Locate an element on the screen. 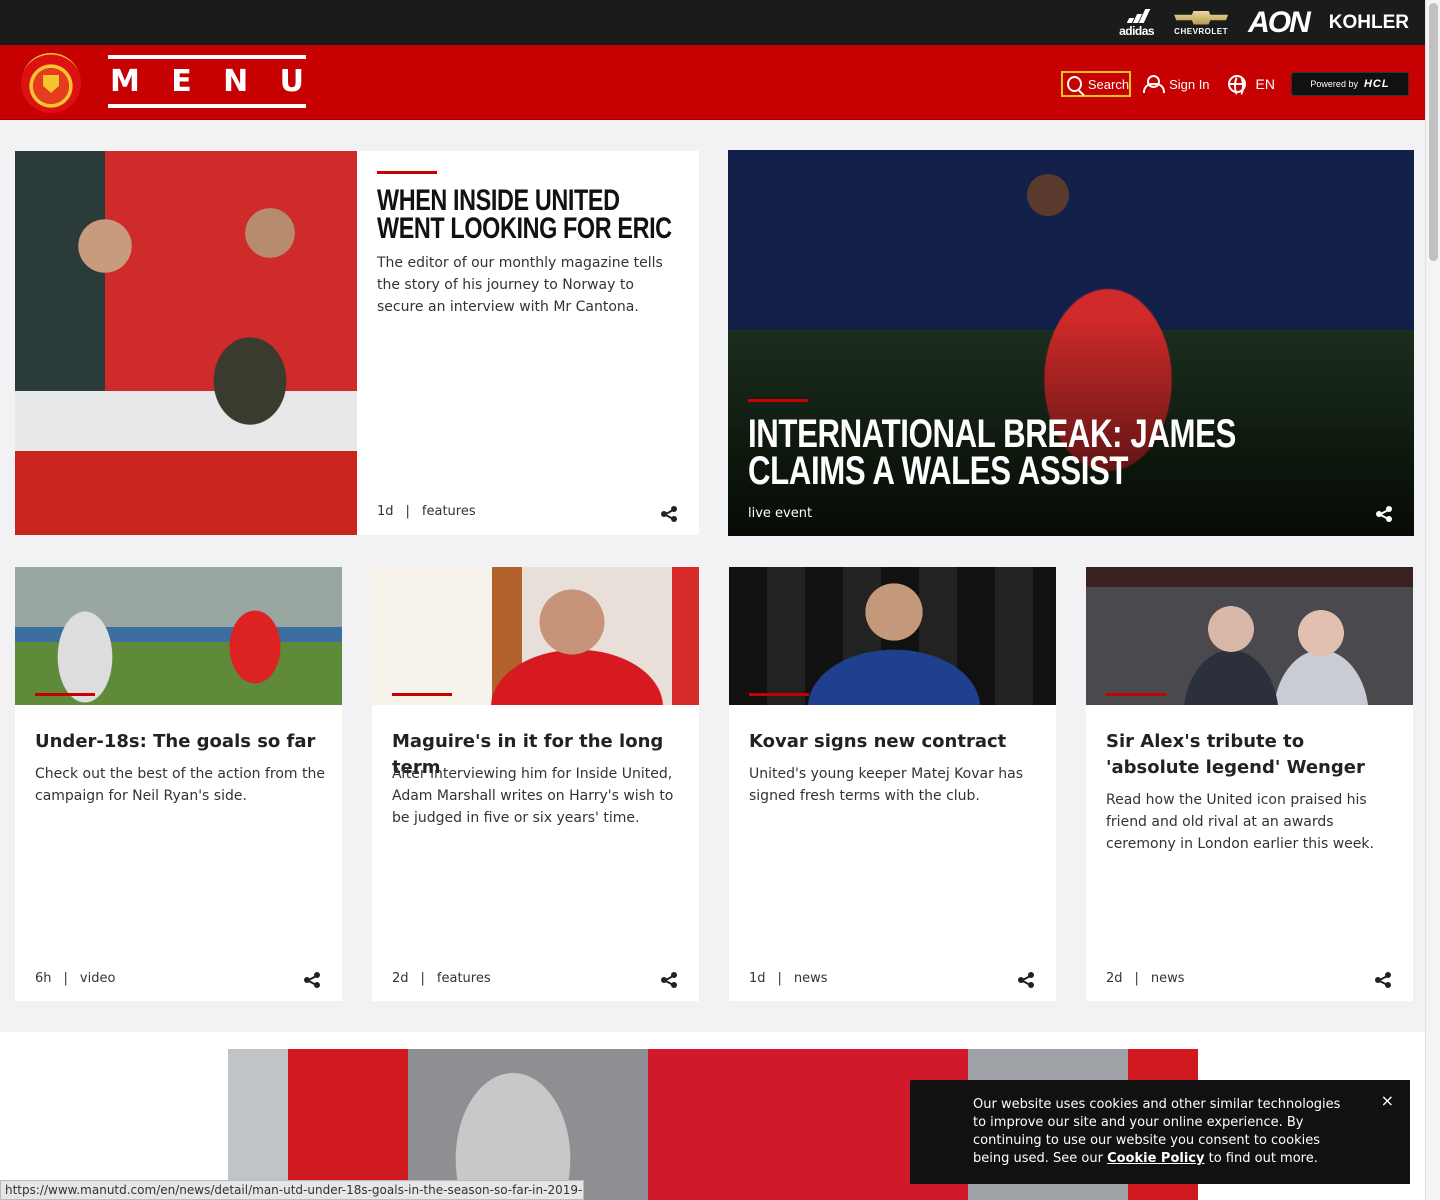 This screenshot has height=1200, width=1440. article-meta: 6h | video is located at coordinates (75, 978).